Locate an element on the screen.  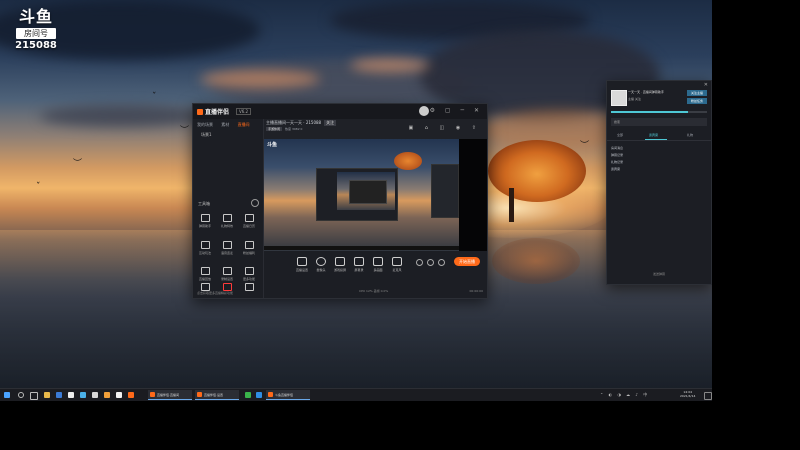
edge-icon is located at coordinates (259, 395).